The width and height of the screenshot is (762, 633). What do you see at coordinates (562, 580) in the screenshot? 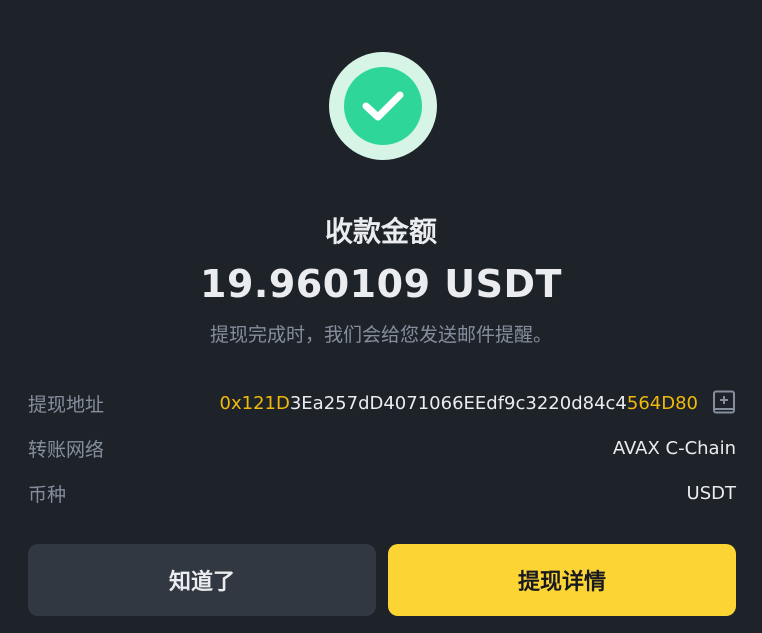
I see `withdrawal-details-button: 提现详情` at bounding box center [562, 580].